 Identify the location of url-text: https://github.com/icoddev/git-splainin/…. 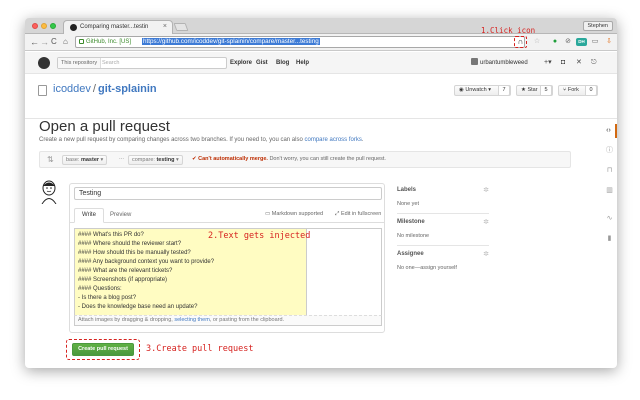
(231, 41).